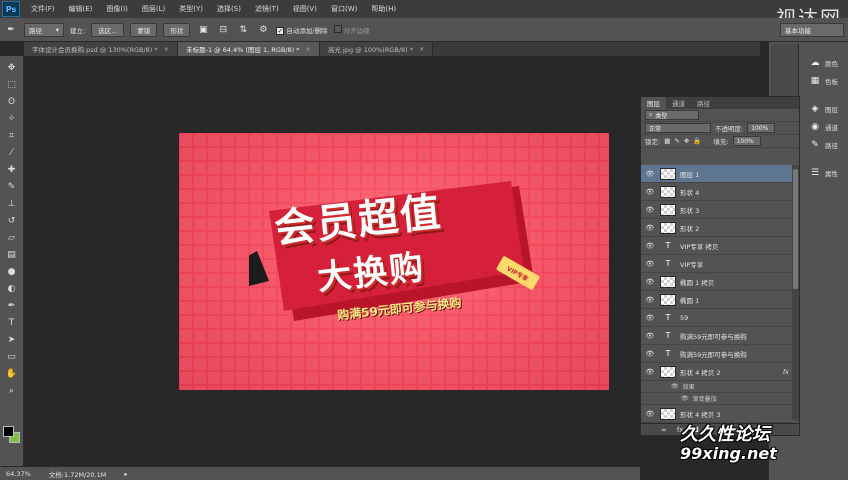 The width and height of the screenshot is (848, 480). I want to click on tab-document-3: 高光.jpg @ 100%(RGB/8) * ×, so click(376, 49).